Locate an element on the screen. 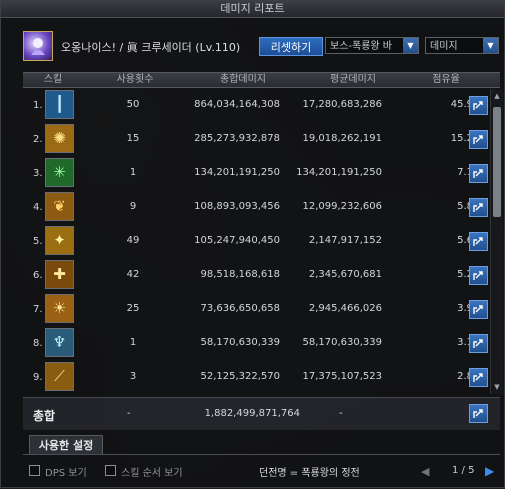  footer: DPS 보기 스킬 순서 보기 던전명 = 폭룡왕의 정전 ◀ 1 / 5 ▶ is located at coordinates (253, 474).